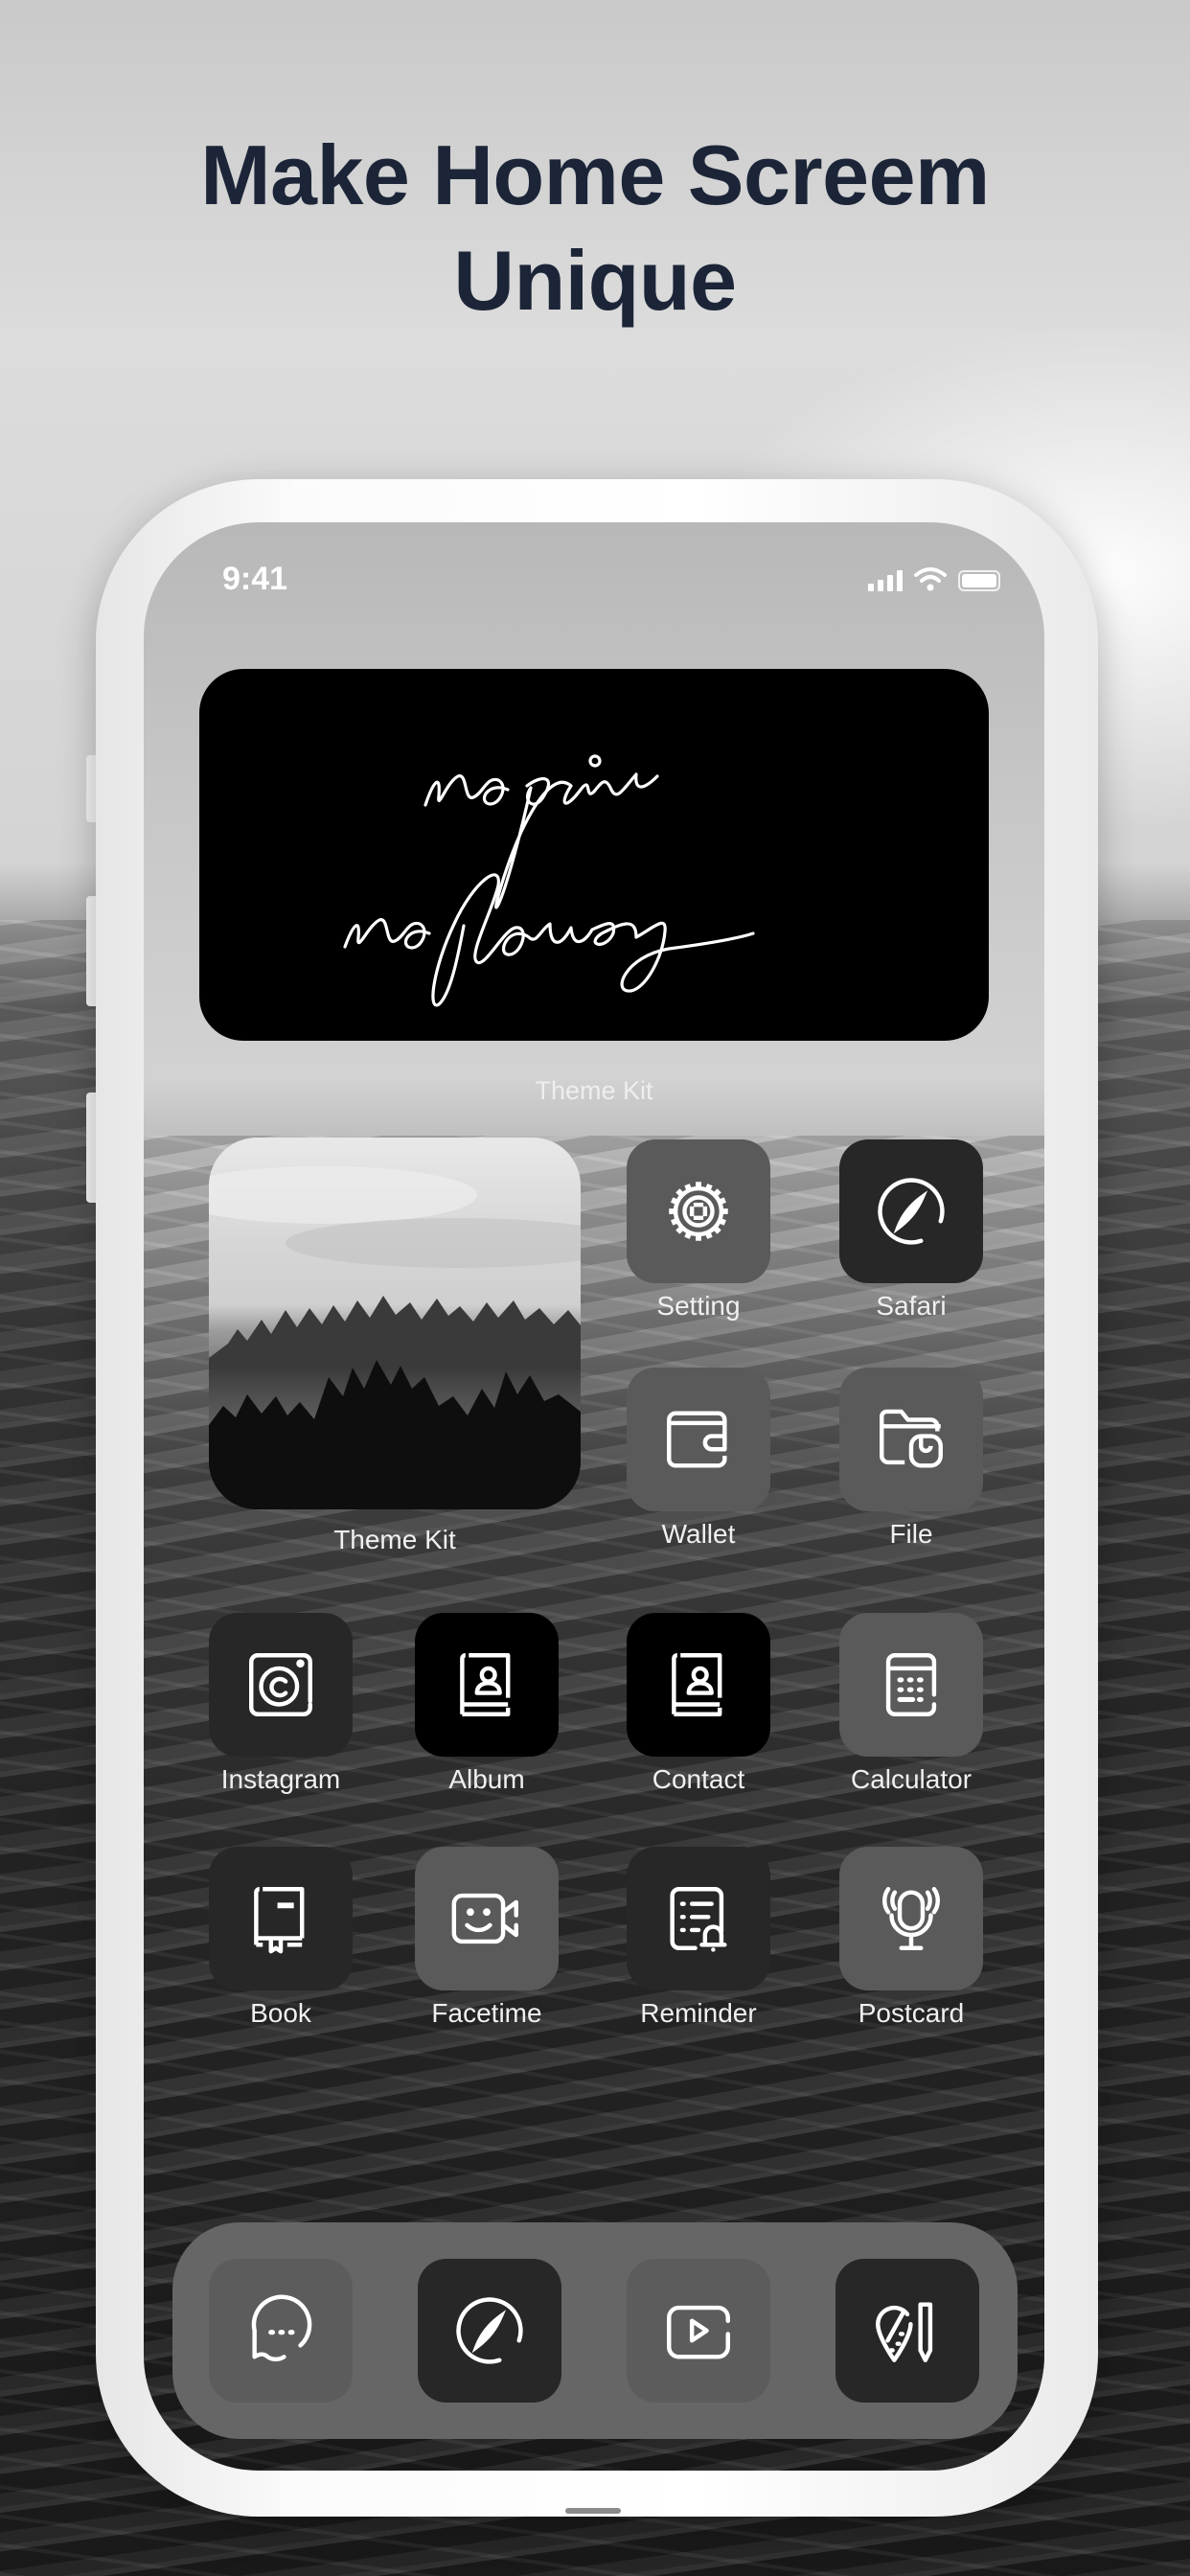  Describe the element at coordinates (395, 1337) in the screenshot. I see `misty-forest-photo` at that location.